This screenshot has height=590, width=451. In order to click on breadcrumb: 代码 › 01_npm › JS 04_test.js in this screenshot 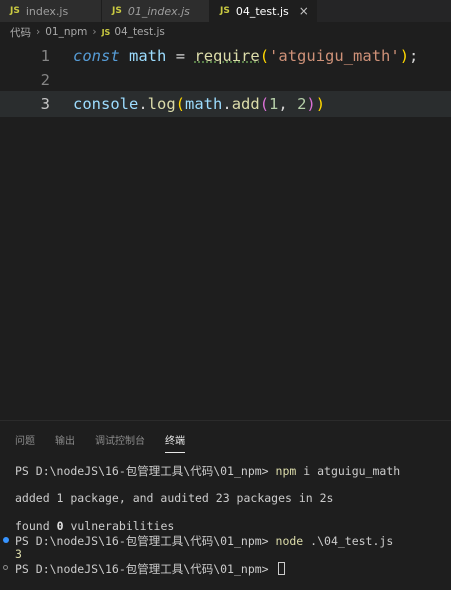, I will do `click(225, 32)`.